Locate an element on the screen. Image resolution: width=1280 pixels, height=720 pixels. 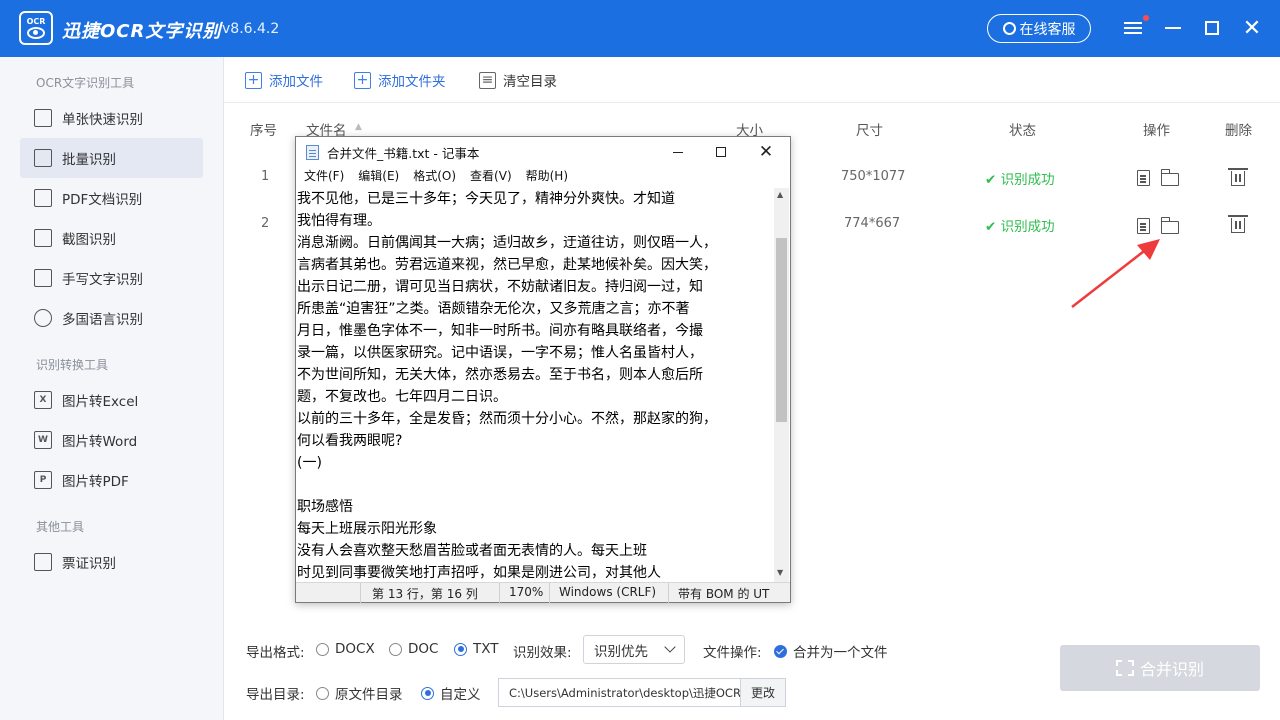
sidebar-item-single: 单张快速识别 is located at coordinates (111, 118).